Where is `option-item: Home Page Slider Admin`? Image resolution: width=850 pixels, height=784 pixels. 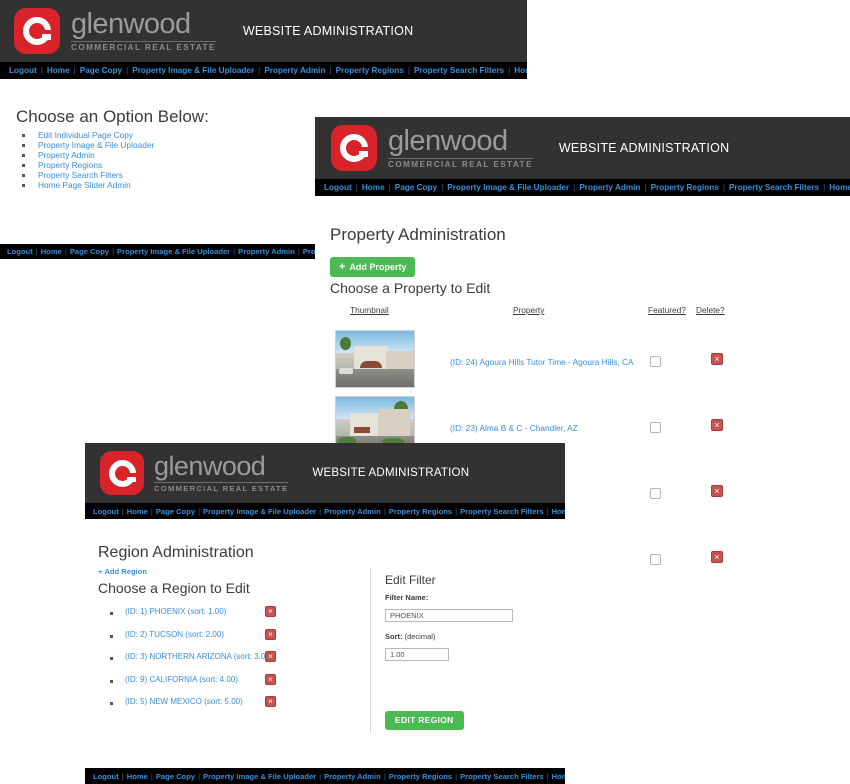
option-item: Home Page Slider Admin is located at coordinates (88, 185).